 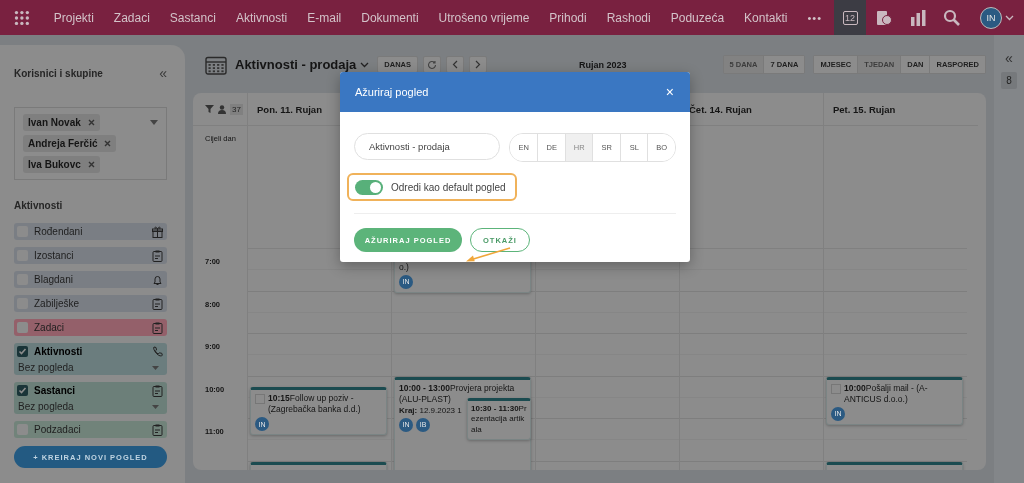 What do you see at coordinates (57, 303) in the screenshot?
I see `activity-label: Zabilješke` at bounding box center [57, 303].